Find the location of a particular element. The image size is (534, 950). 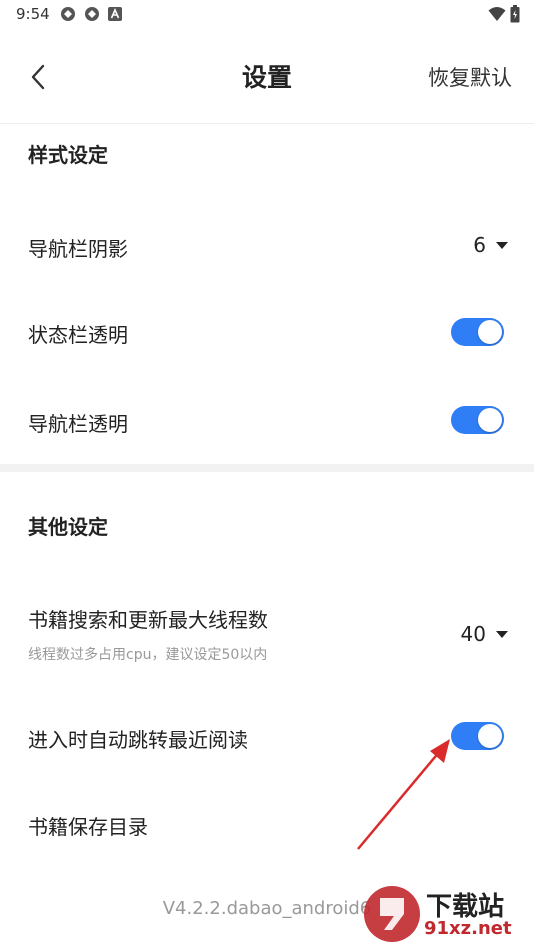

status-transparent-toggle is located at coordinates (477, 332).